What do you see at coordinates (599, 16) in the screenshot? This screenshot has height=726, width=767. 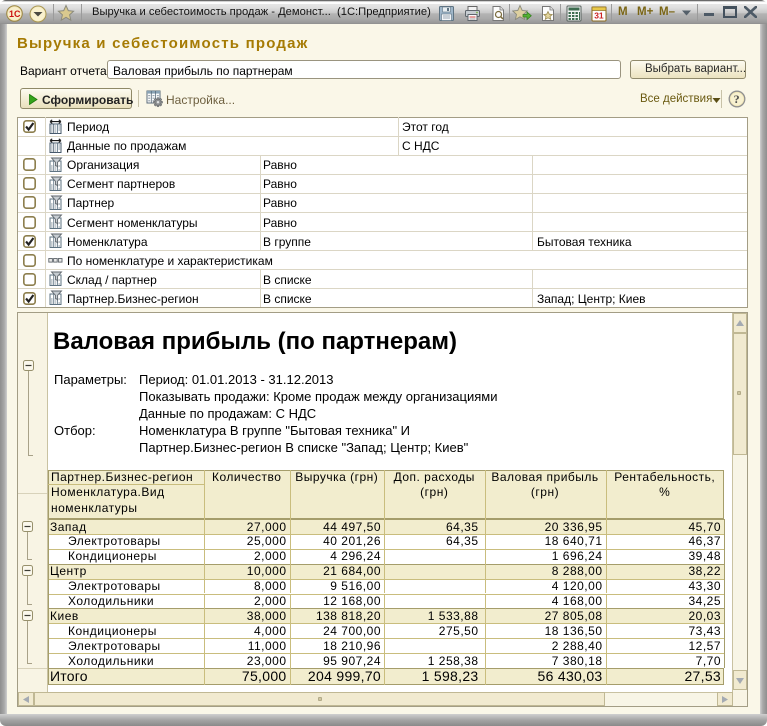 I see `svg-text: 31` at bounding box center [599, 16].